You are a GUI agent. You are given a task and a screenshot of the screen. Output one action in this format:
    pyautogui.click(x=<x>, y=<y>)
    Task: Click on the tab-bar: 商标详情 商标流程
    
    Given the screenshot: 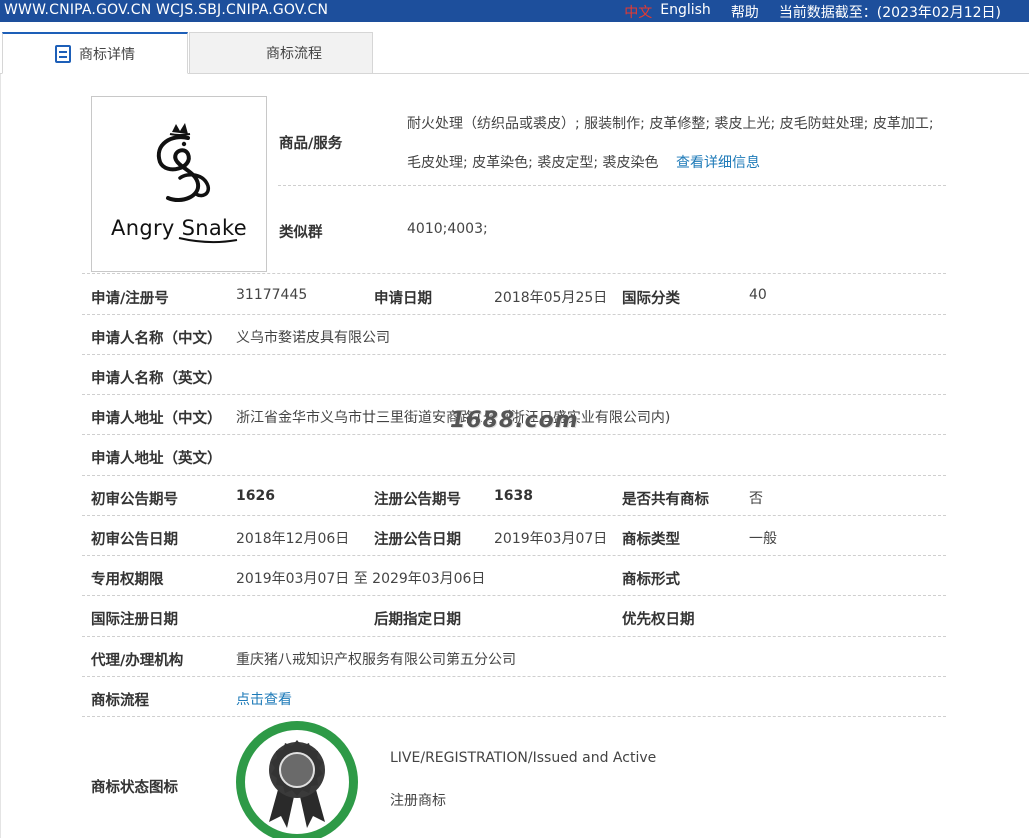 What is the action you would take?
    pyautogui.click(x=514, y=53)
    